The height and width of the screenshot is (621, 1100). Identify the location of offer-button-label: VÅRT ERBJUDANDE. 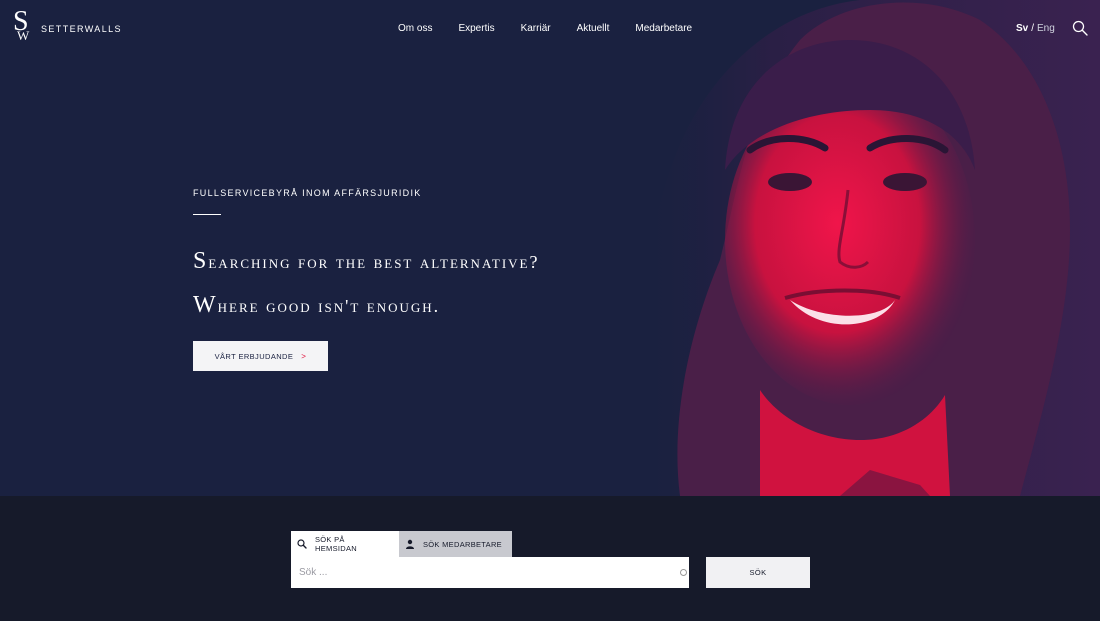
(254, 356).